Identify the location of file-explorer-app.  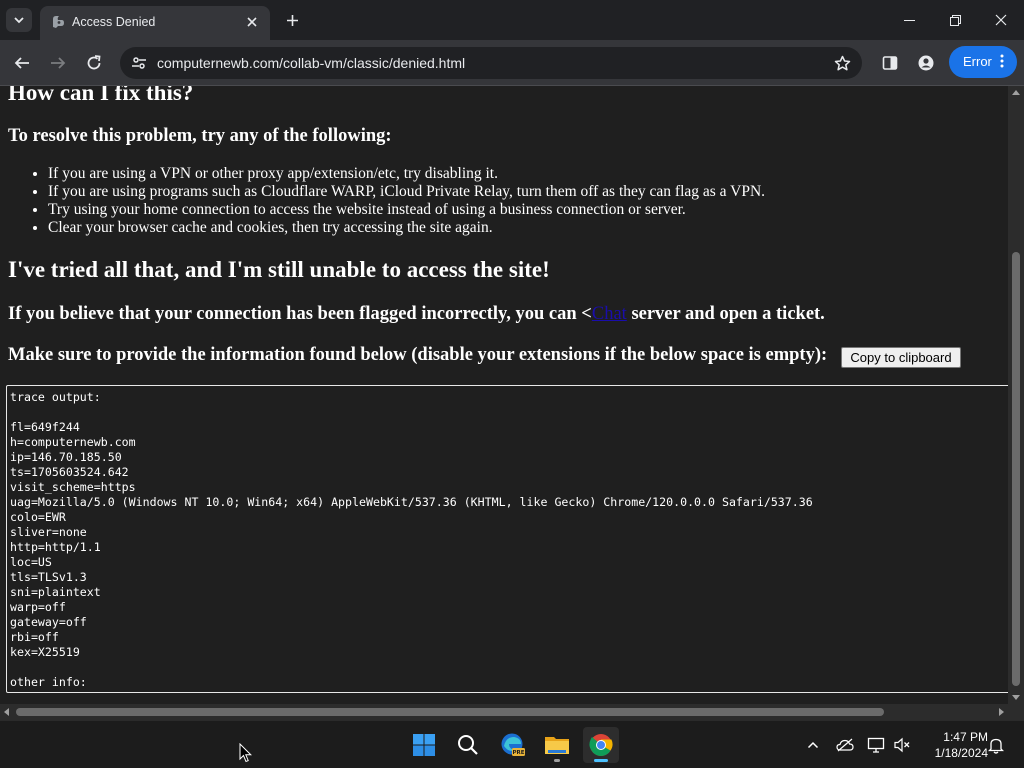
(557, 745).